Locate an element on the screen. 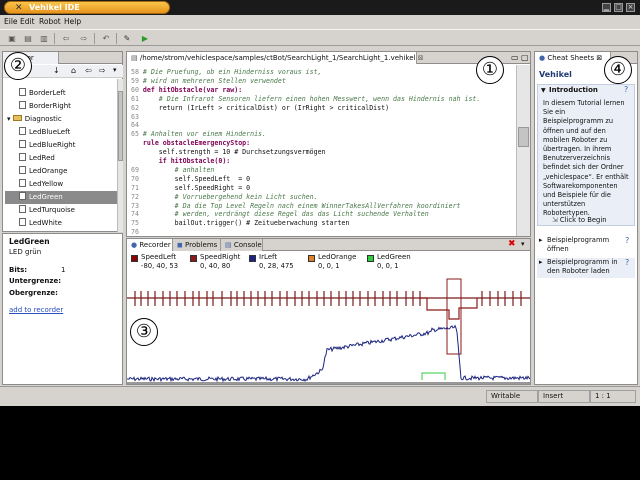 The height and width of the screenshot is (480, 640). line-number: 73 is located at coordinates (137, 205).